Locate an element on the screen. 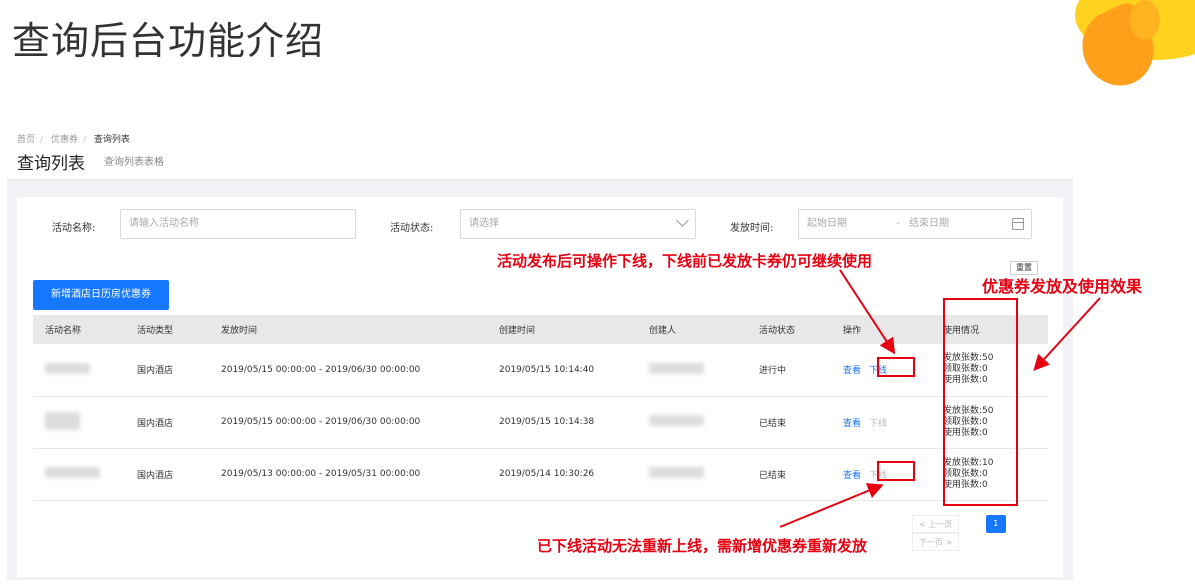  relaunch-annotation: 已下线活动无法重新上线，需新增优惠券重新发放 is located at coordinates (702, 546).